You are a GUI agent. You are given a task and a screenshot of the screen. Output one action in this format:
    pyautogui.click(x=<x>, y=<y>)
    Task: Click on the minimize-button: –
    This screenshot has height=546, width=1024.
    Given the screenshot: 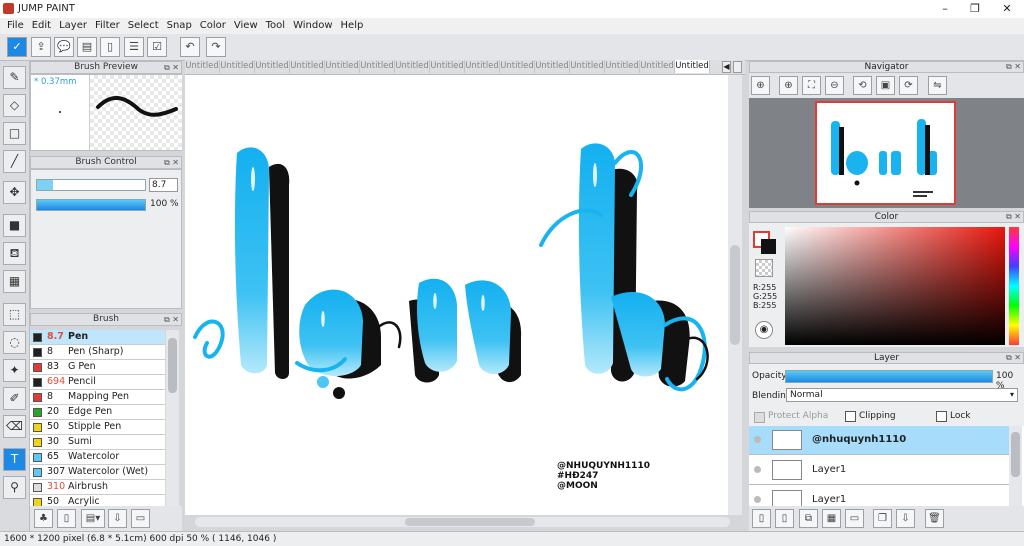 What is the action you would take?
    pyautogui.click(x=945, y=9)
    